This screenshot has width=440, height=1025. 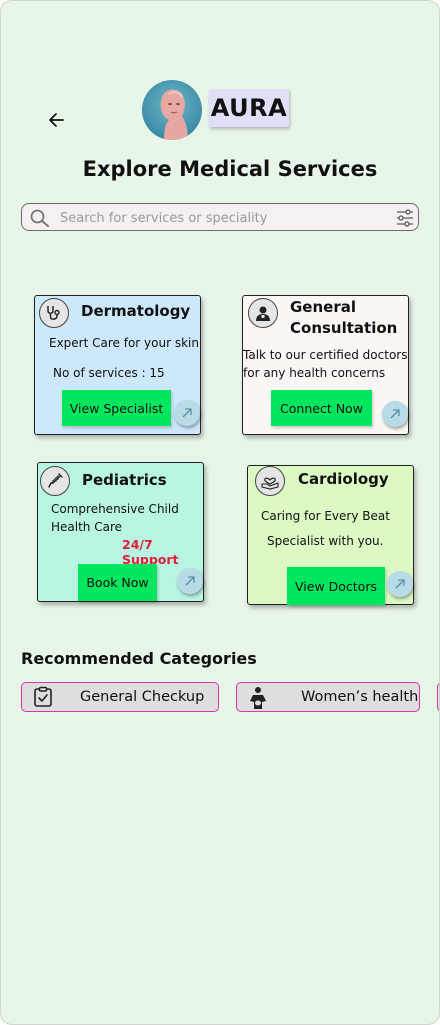 What do you see at coordinates (39, 218) in the screenshot?
I see `search-icon` at bounding box center [39, 218].